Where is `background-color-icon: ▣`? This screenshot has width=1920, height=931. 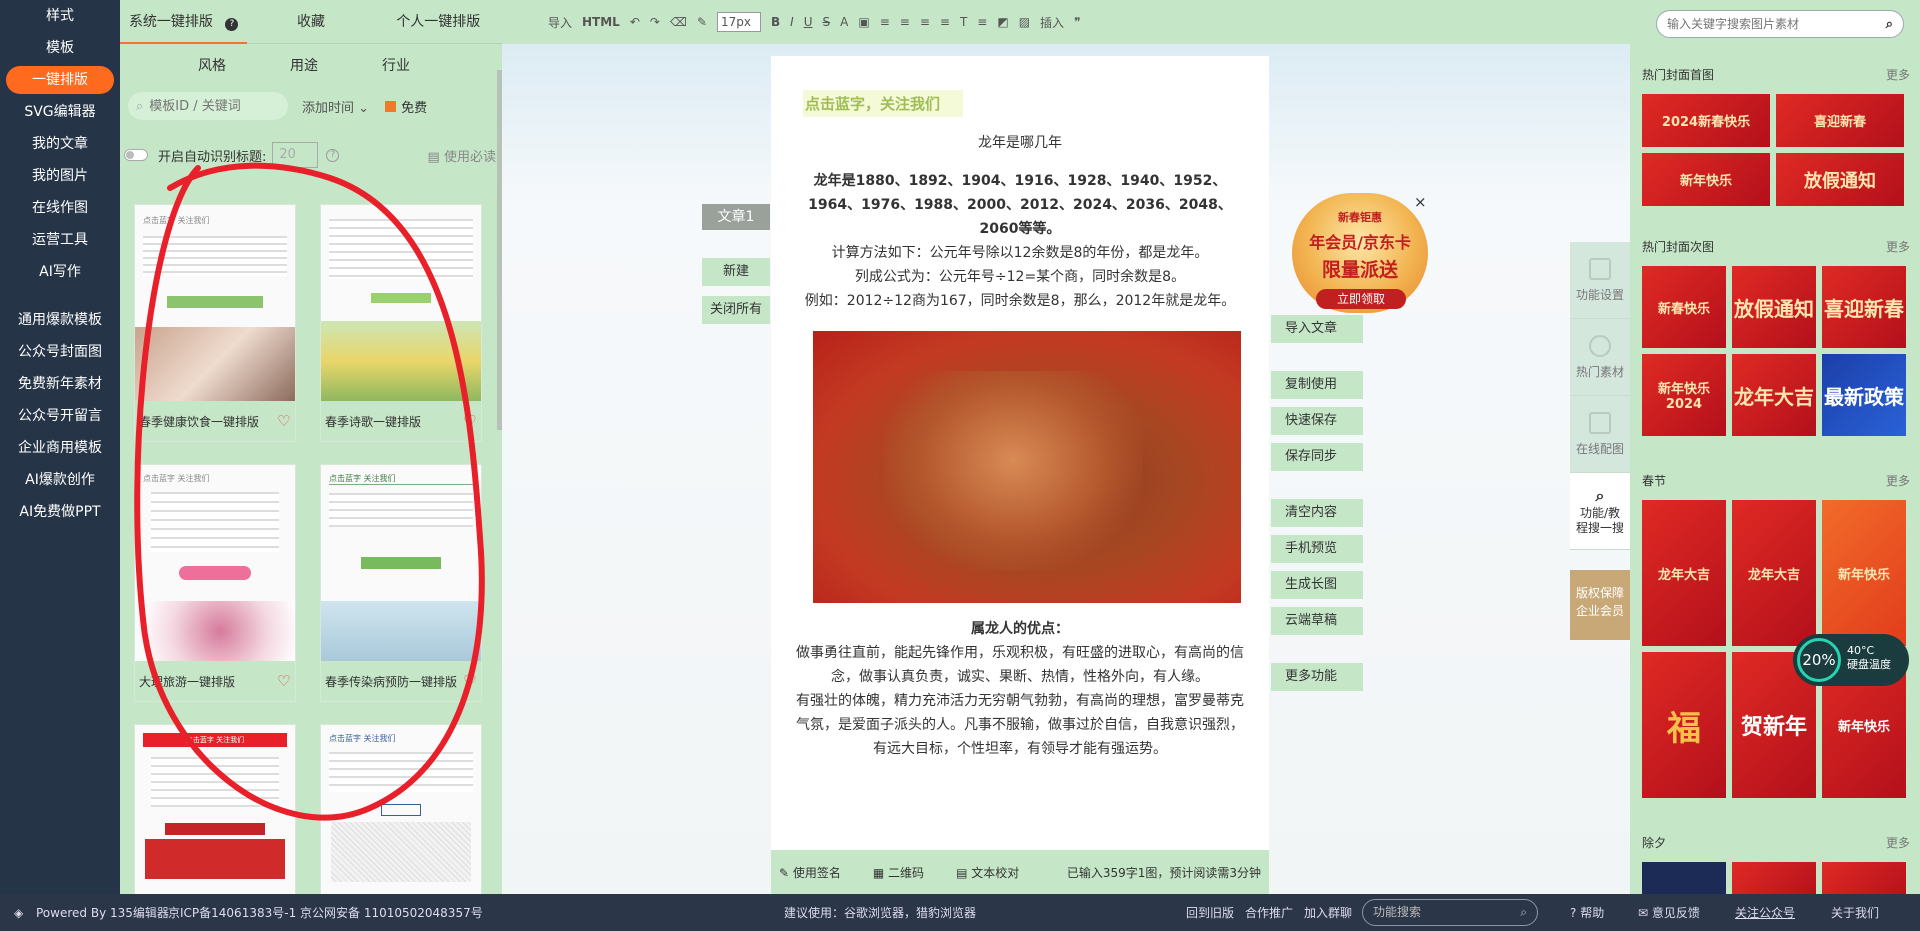
background-color-icon: ▣ is located at coordinates (863, 22).